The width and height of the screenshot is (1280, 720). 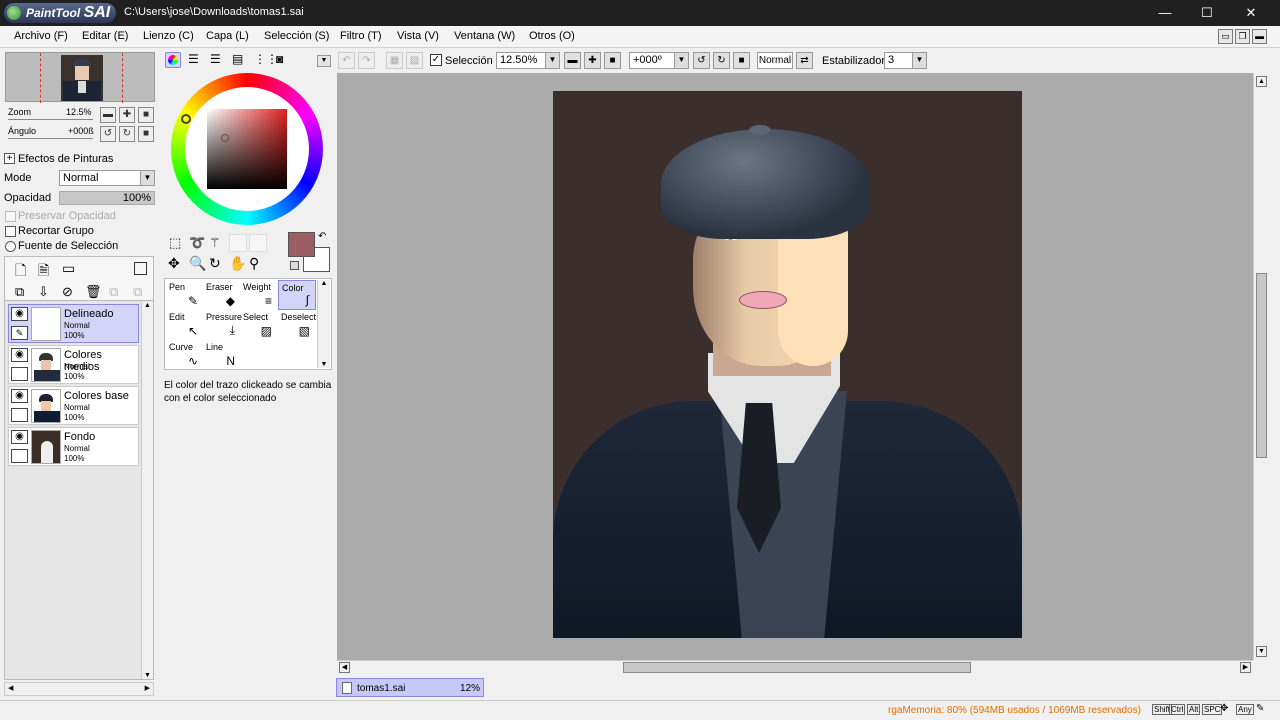 What do you see at coordinates (19, 292) in the screenshot?
I see `copy-layer-icon: ⧉` at bounding box center [19, 292].